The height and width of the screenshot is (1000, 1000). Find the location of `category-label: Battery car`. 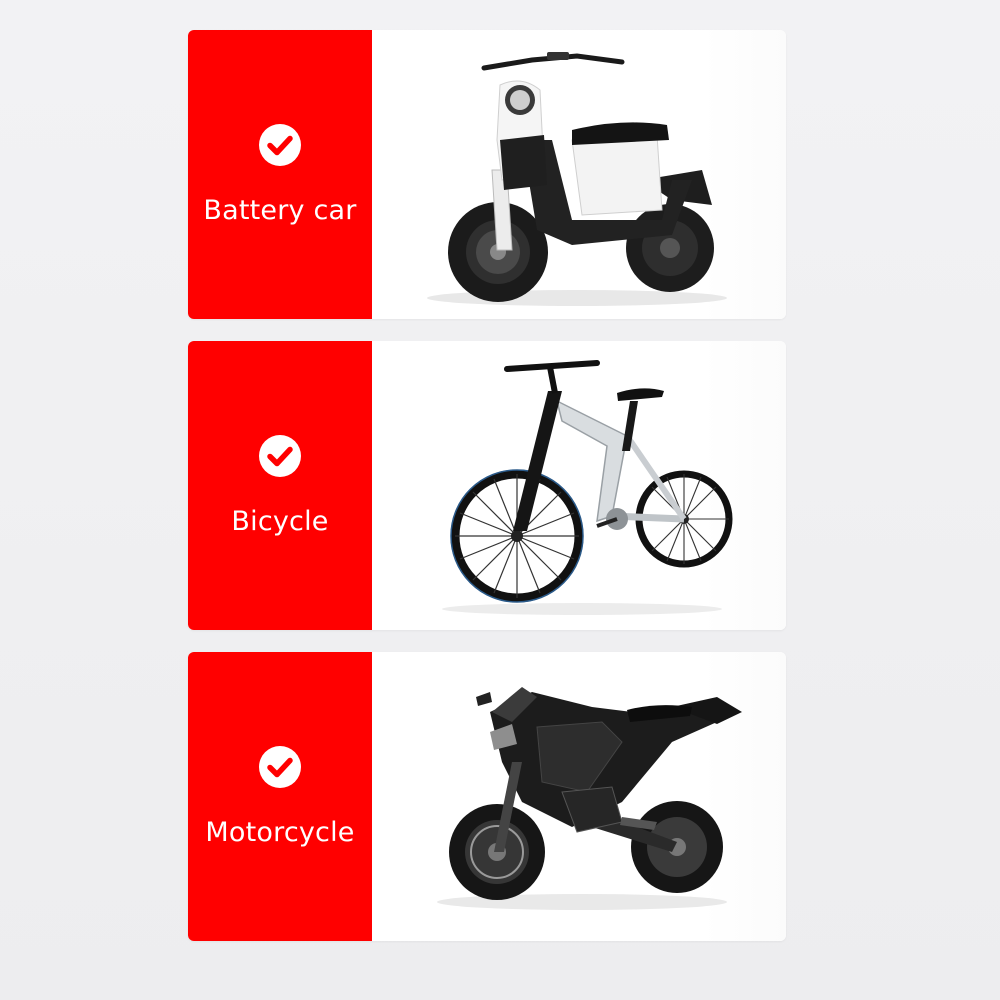

category-label: Battery car is located at coordinates (280, 210).